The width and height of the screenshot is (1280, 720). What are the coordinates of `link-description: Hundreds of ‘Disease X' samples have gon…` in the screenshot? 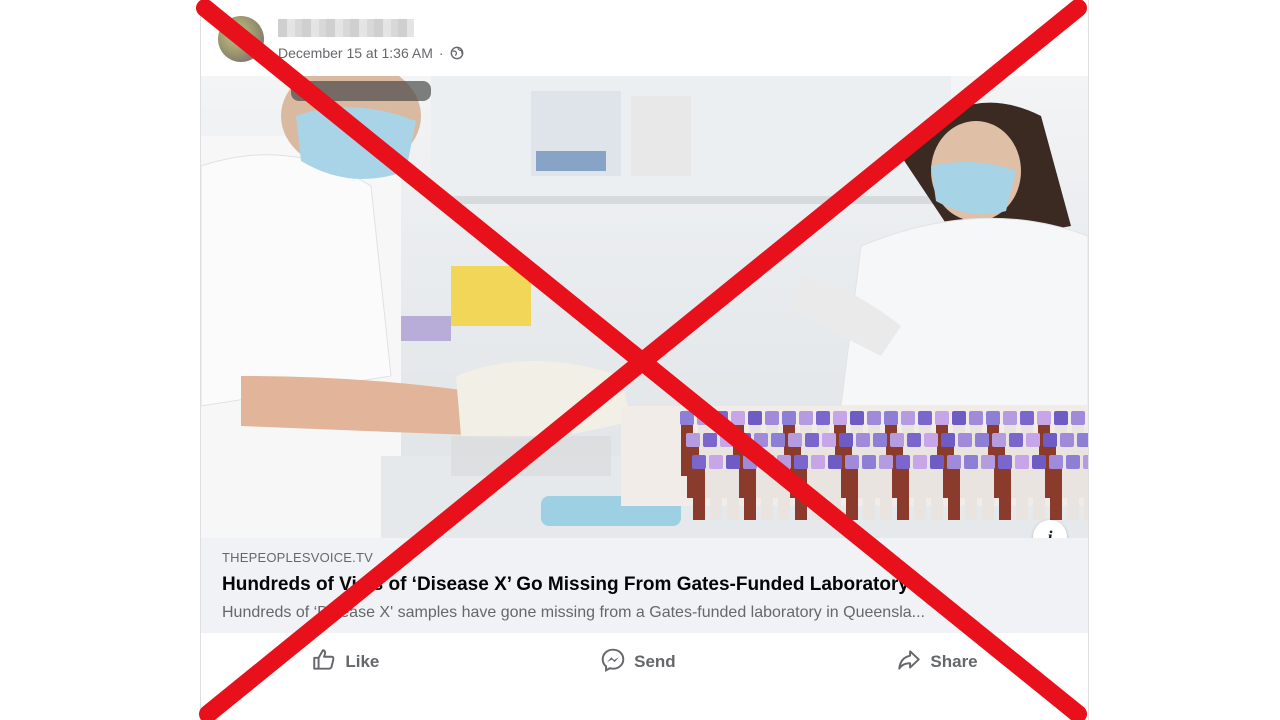 It's located at (573, 612).